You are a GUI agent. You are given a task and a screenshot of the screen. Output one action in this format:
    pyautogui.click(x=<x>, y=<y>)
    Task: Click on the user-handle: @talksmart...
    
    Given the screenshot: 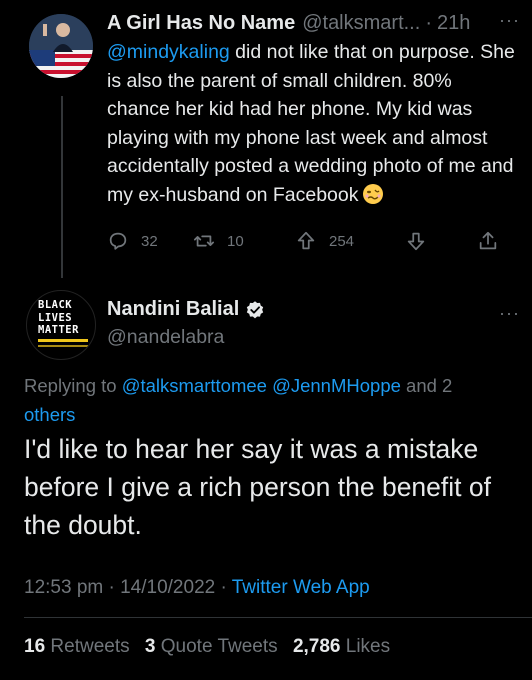 What is the action you would take?
    pyautogui.click(x=361, y=23)
    